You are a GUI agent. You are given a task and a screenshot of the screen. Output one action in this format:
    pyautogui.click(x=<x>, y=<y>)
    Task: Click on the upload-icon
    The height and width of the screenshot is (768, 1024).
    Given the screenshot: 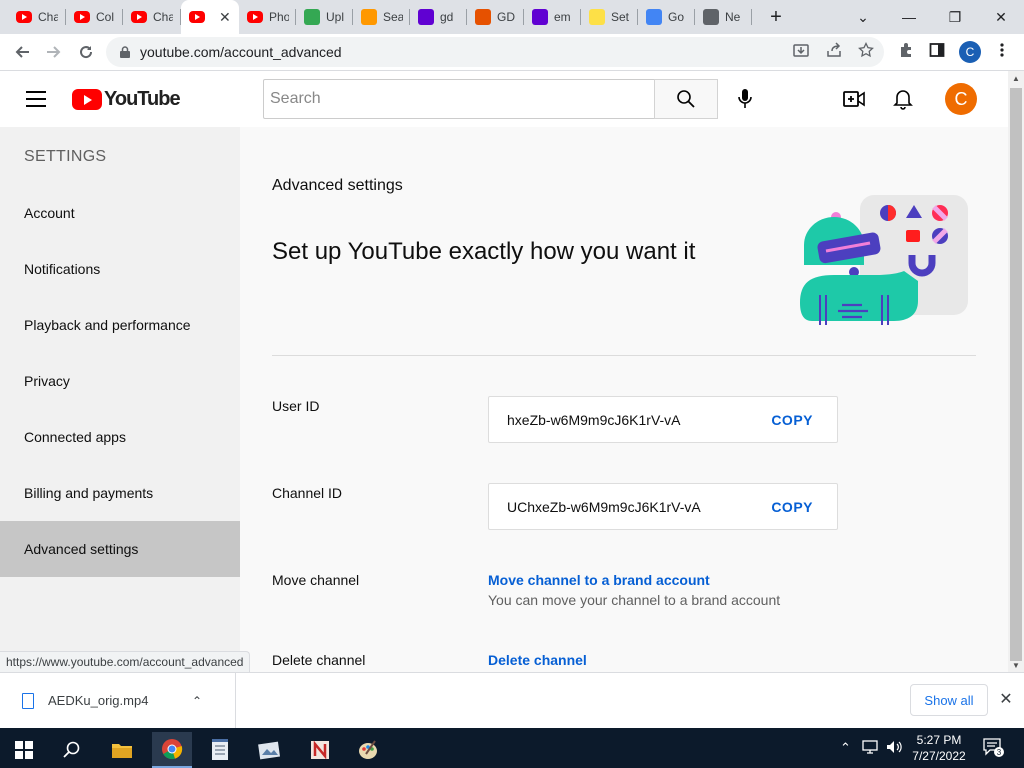 What is the action you would take?
    pyautogui.click(x=312, y=17)
    